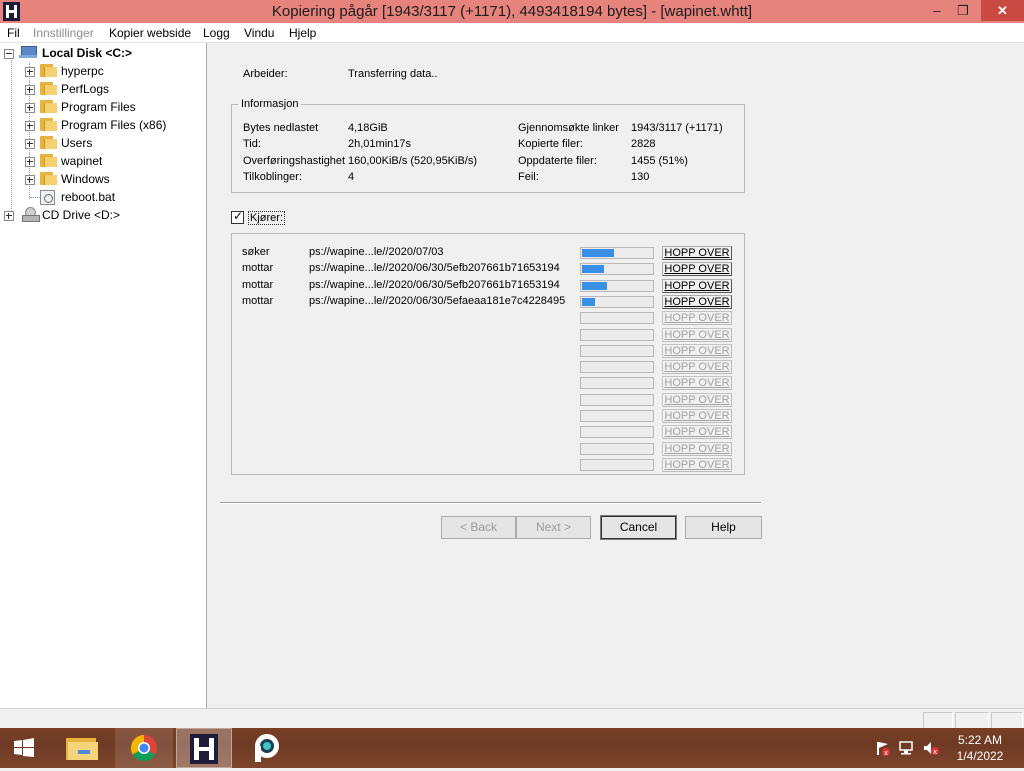  What do you see at coordinates (216, 33) in the screenshot?
I see `menu-log: Logg` at bounding box center [216, 33].